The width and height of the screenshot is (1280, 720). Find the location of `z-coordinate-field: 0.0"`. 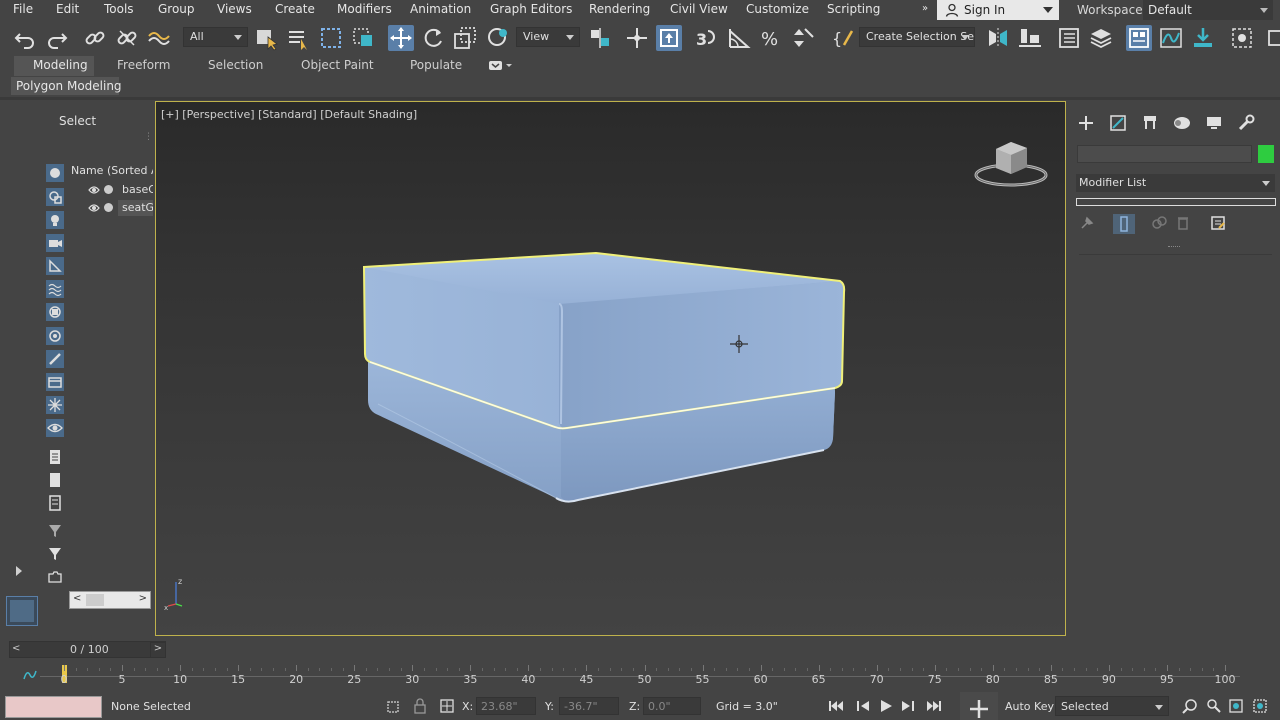

z-coordinate-field: 0.0" is located at coordinates (672, 706).